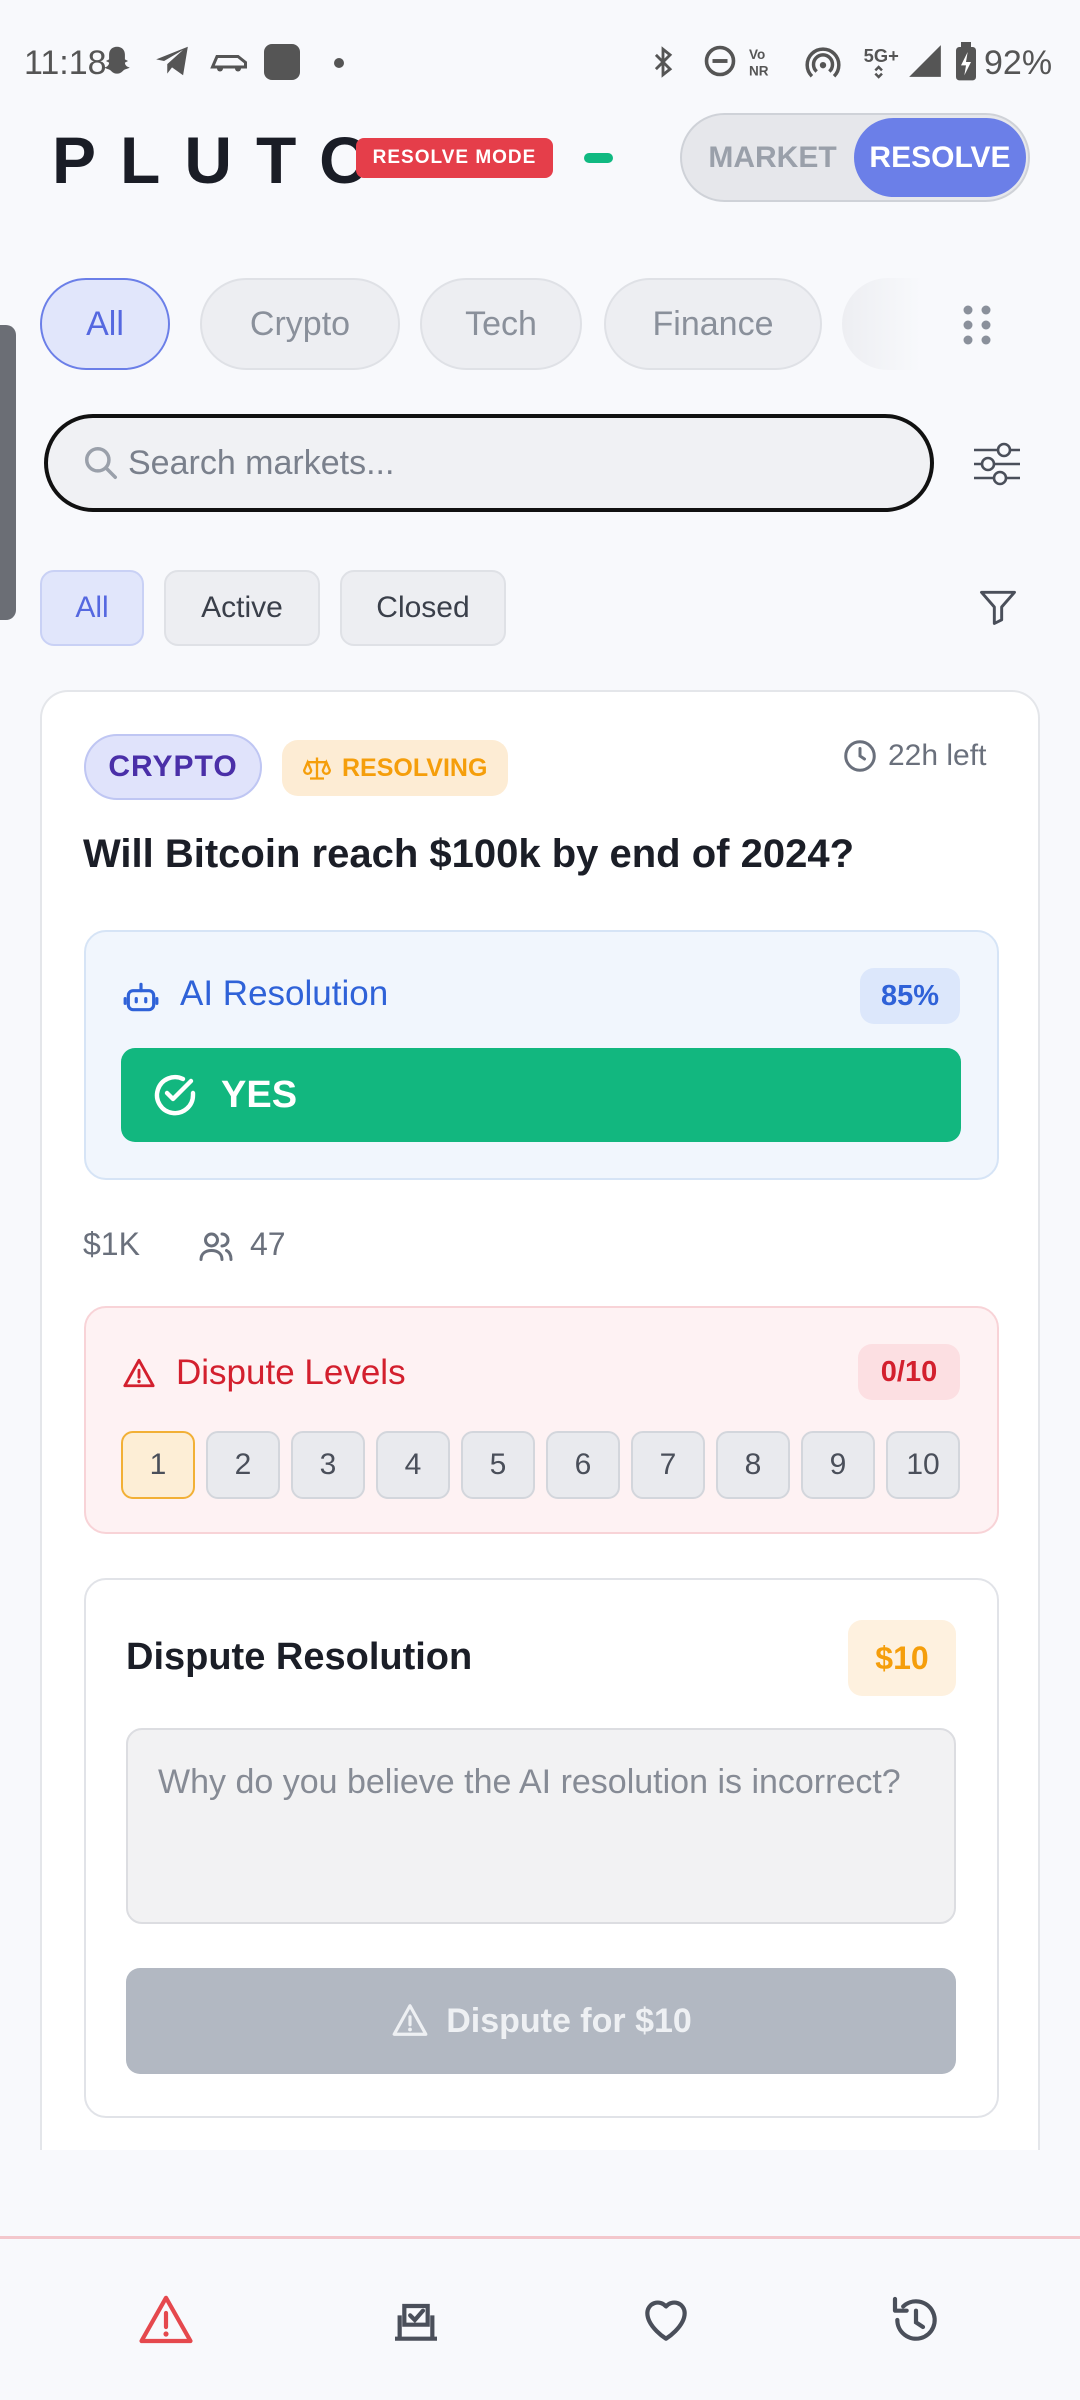 This screenshot has width=1080, height=2400. I want to click on status-time: 11:18, so click(65, 63).